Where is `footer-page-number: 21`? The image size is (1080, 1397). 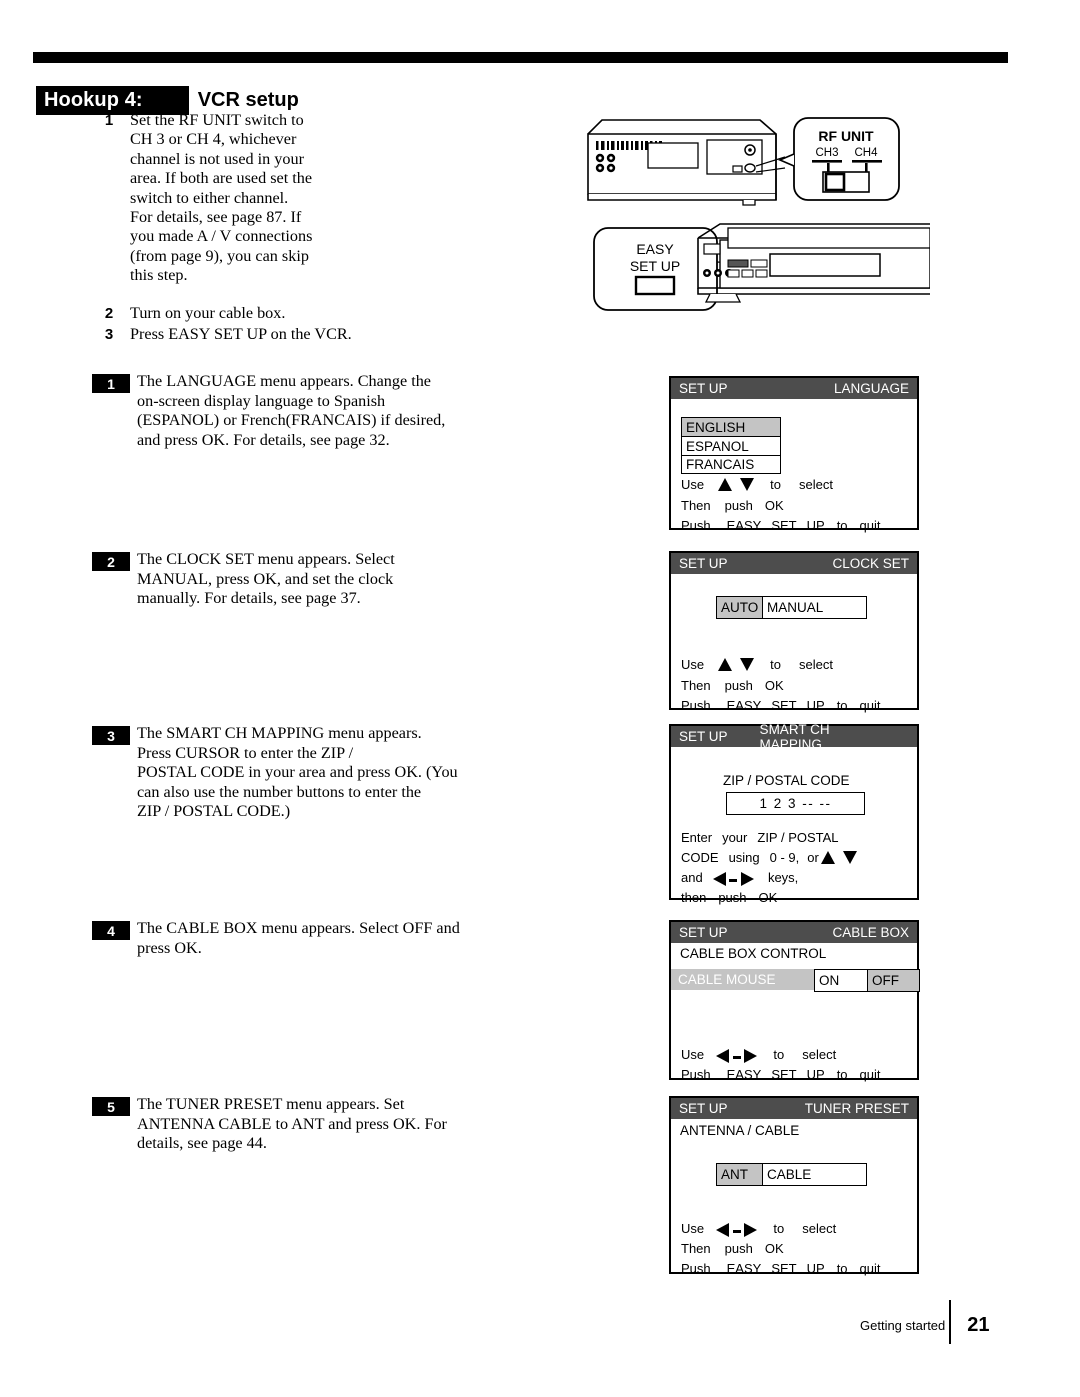 footer-page-number: 21 is located at coordinates (978, 1324).